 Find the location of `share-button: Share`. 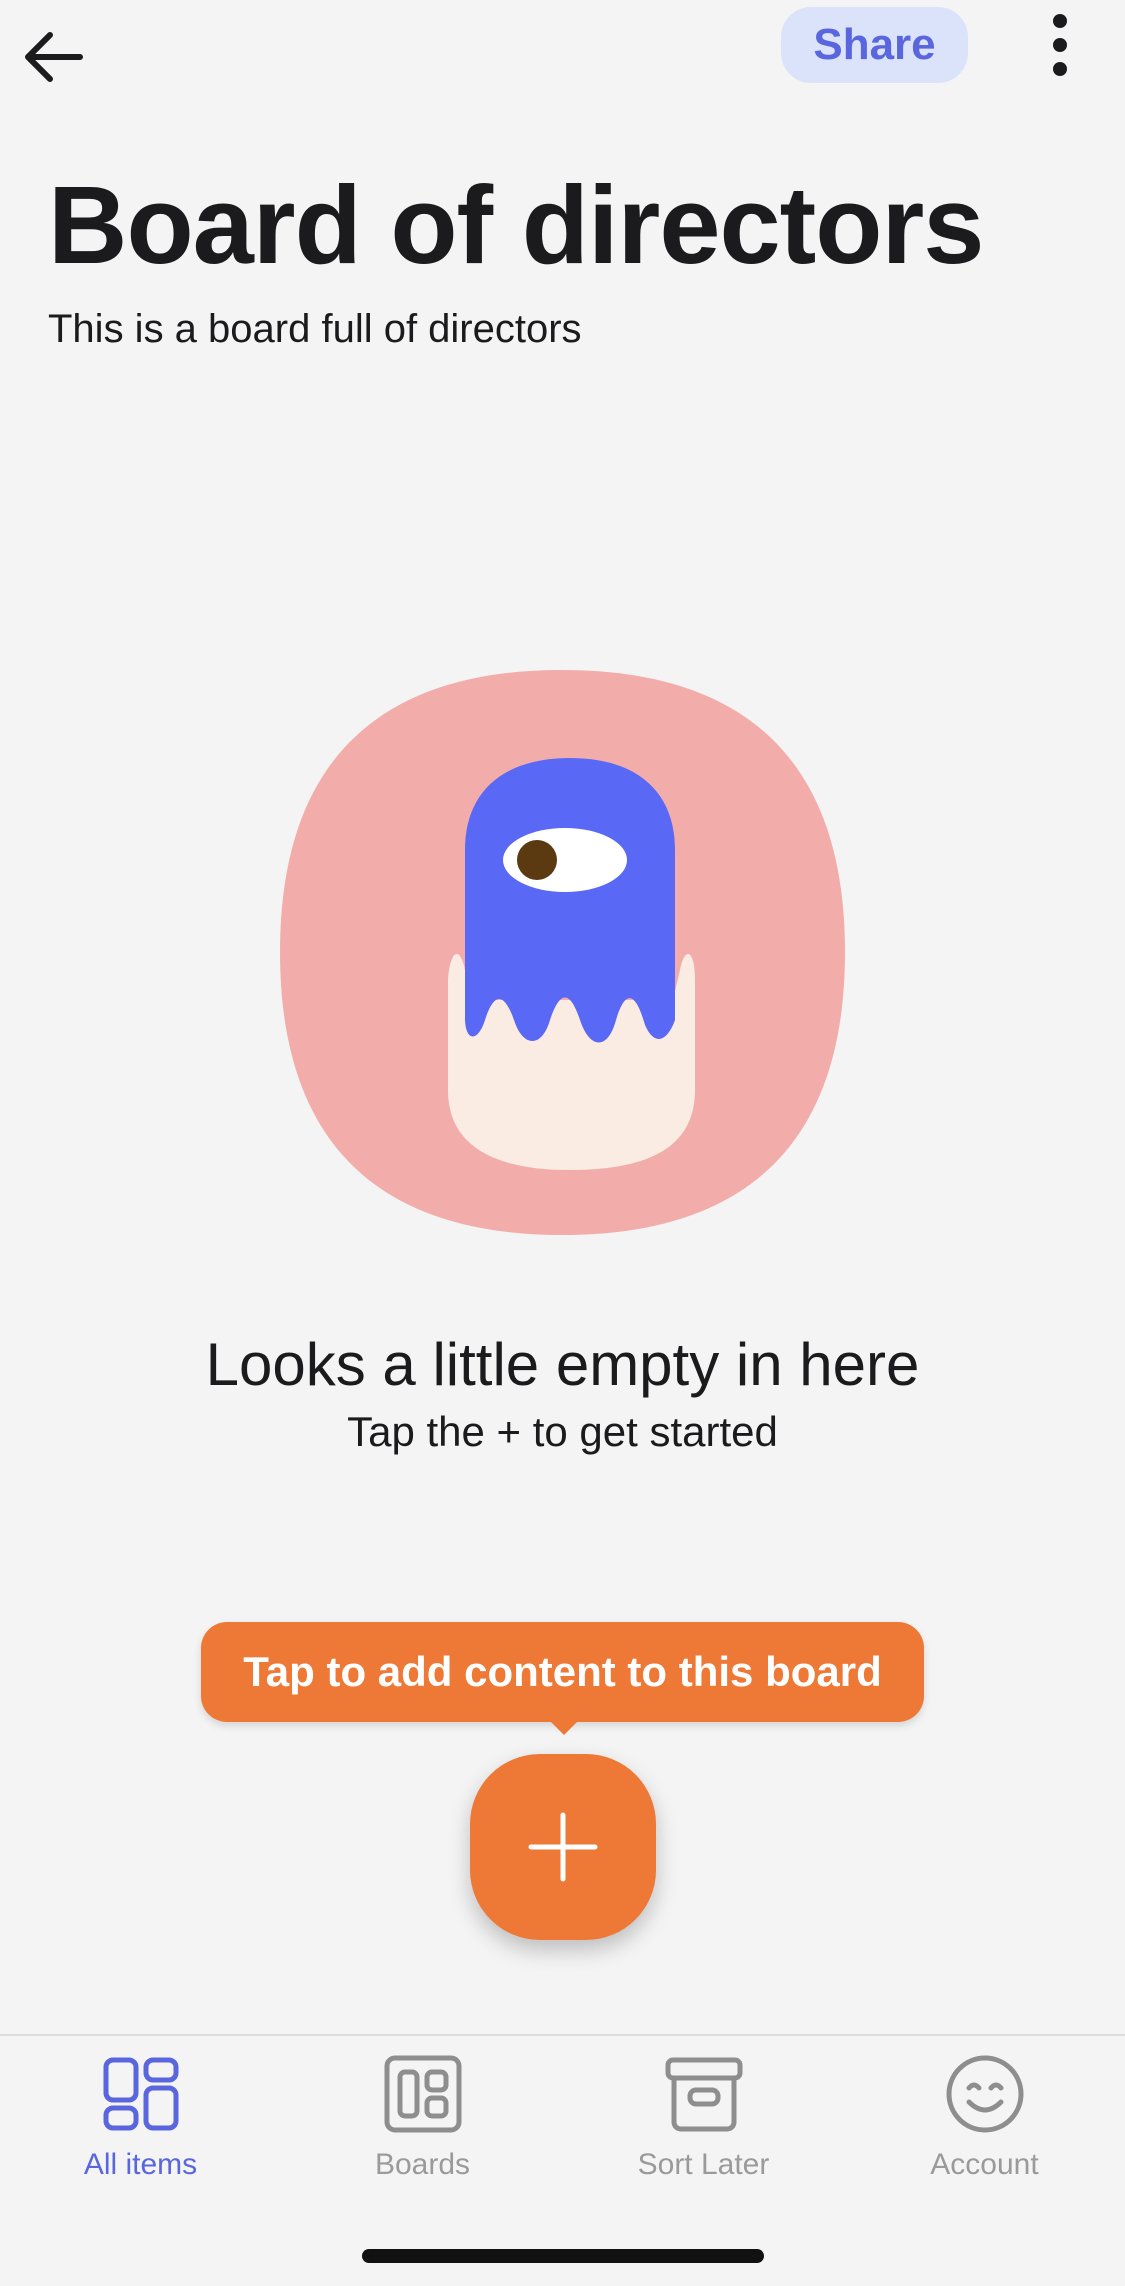

share-button: Share is located at coordinates (874, 45).